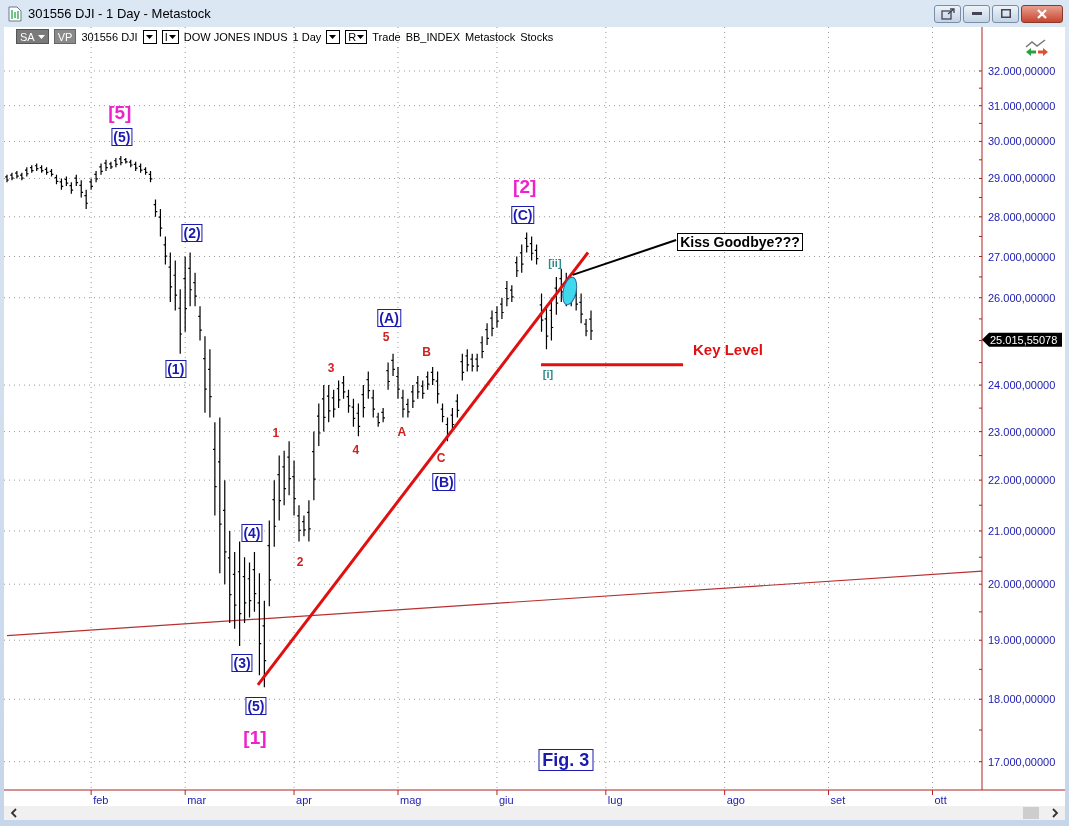 Image resolution: width=1069 pixels, height=826 pixels. Describe the element at coordinates (1022, 385) in the screenshot. I see `y-axis-label: 24.000,00000` at that location.